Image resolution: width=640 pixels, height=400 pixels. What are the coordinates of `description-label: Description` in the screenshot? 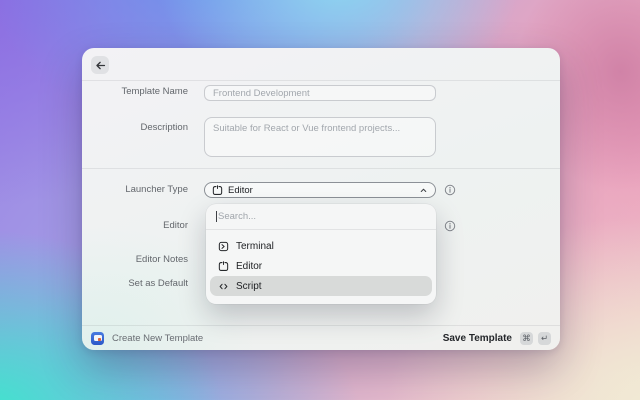 It's located at (164, 127).